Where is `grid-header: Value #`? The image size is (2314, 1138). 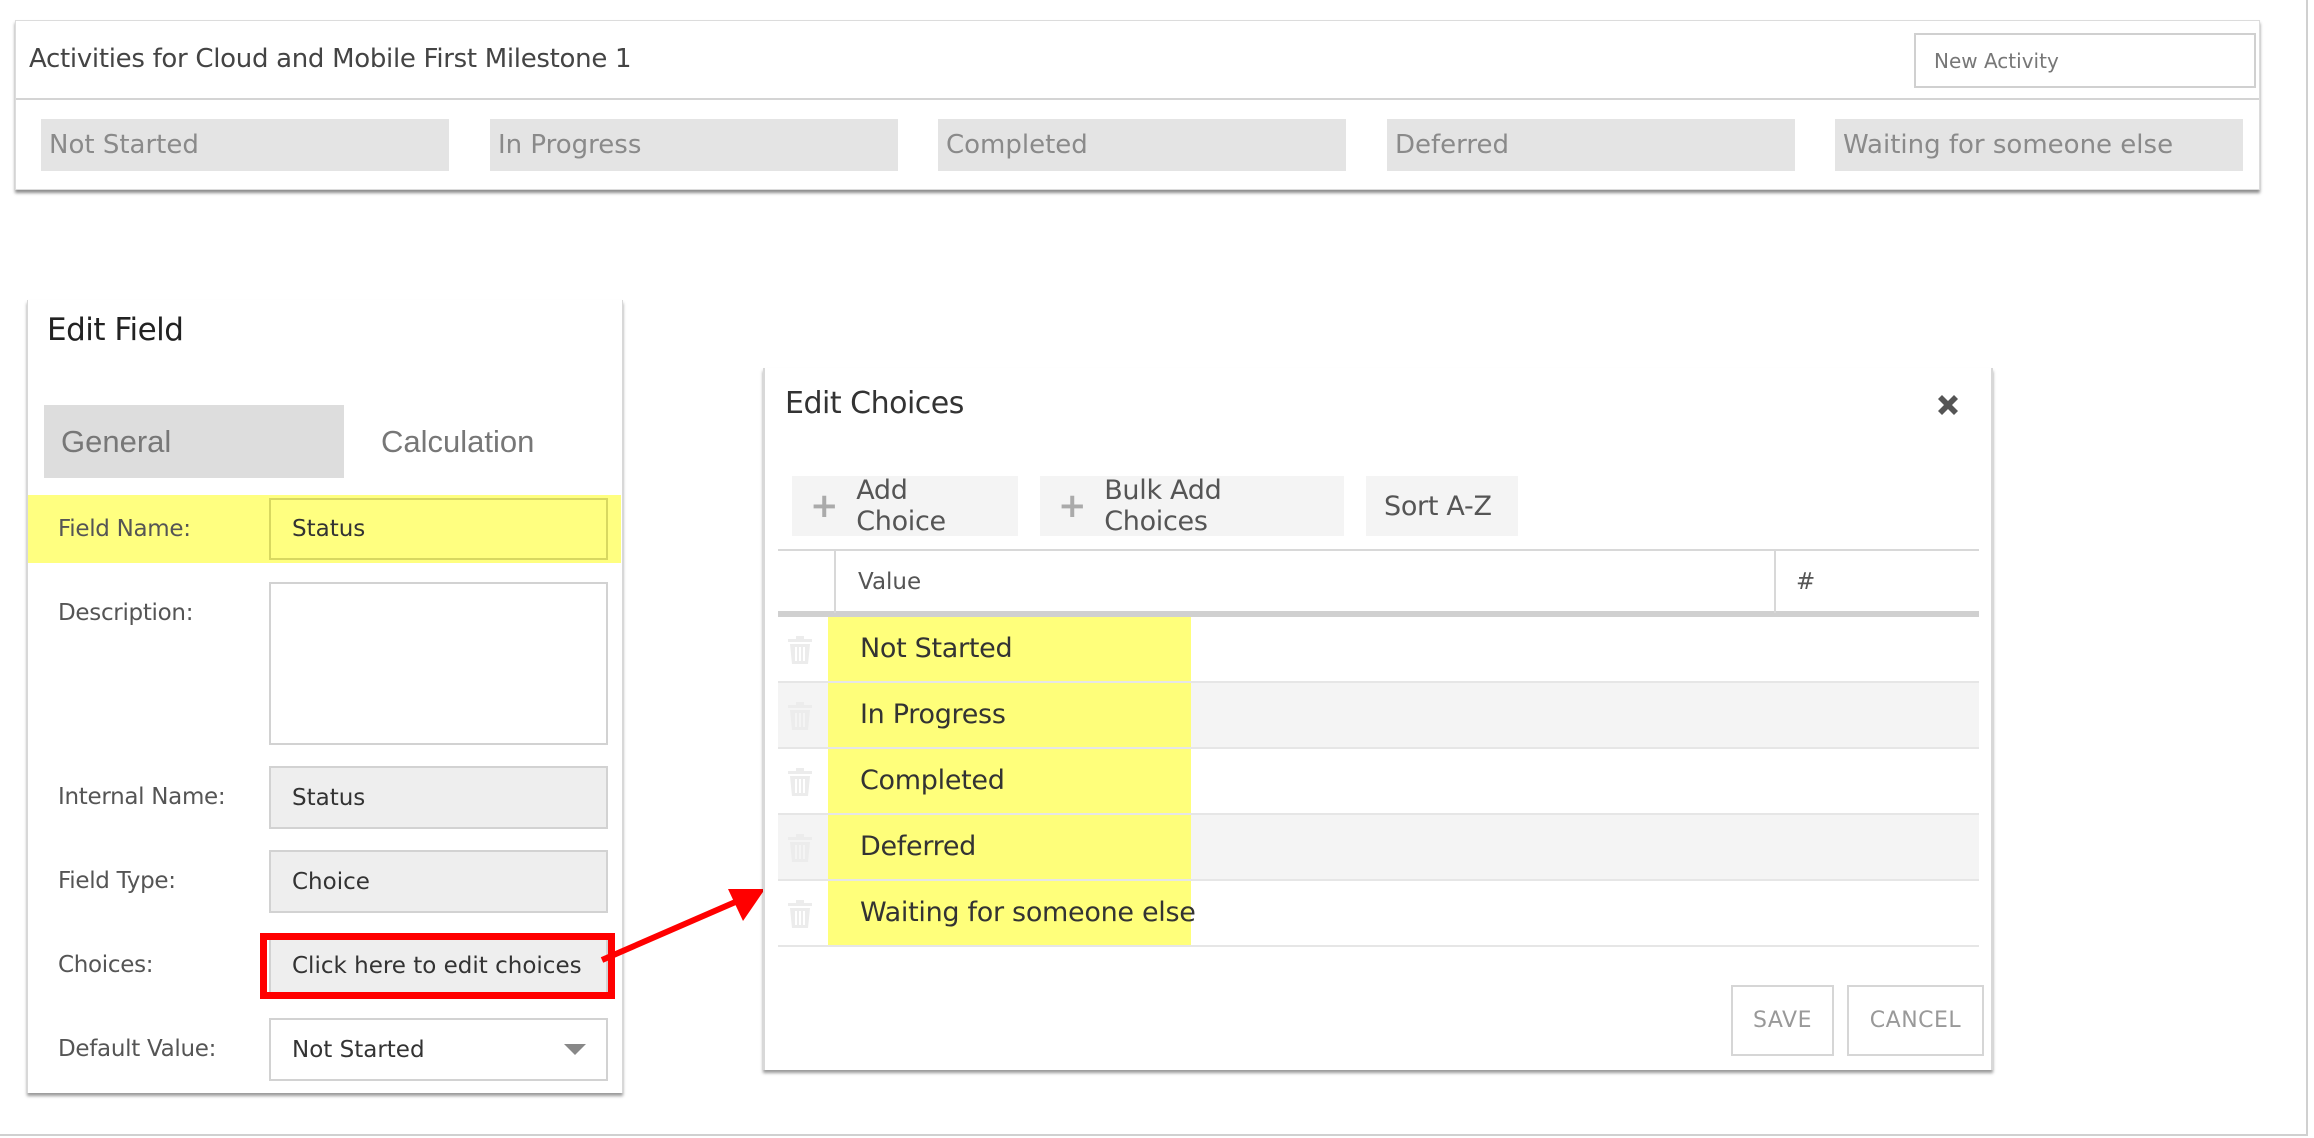 grid-header: Value # is located at coordinates (1378, 583).